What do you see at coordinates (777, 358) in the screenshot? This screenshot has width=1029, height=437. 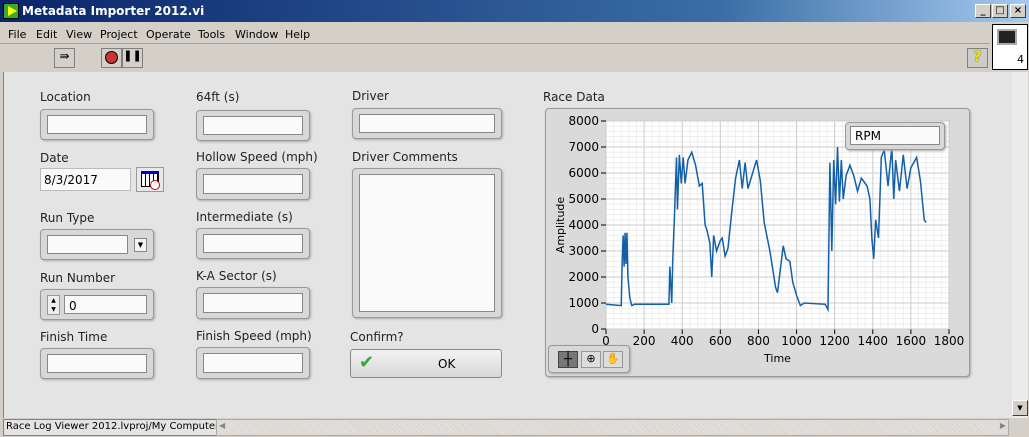 I see `x-axis-label: Time` at bounding box center [777, 358].